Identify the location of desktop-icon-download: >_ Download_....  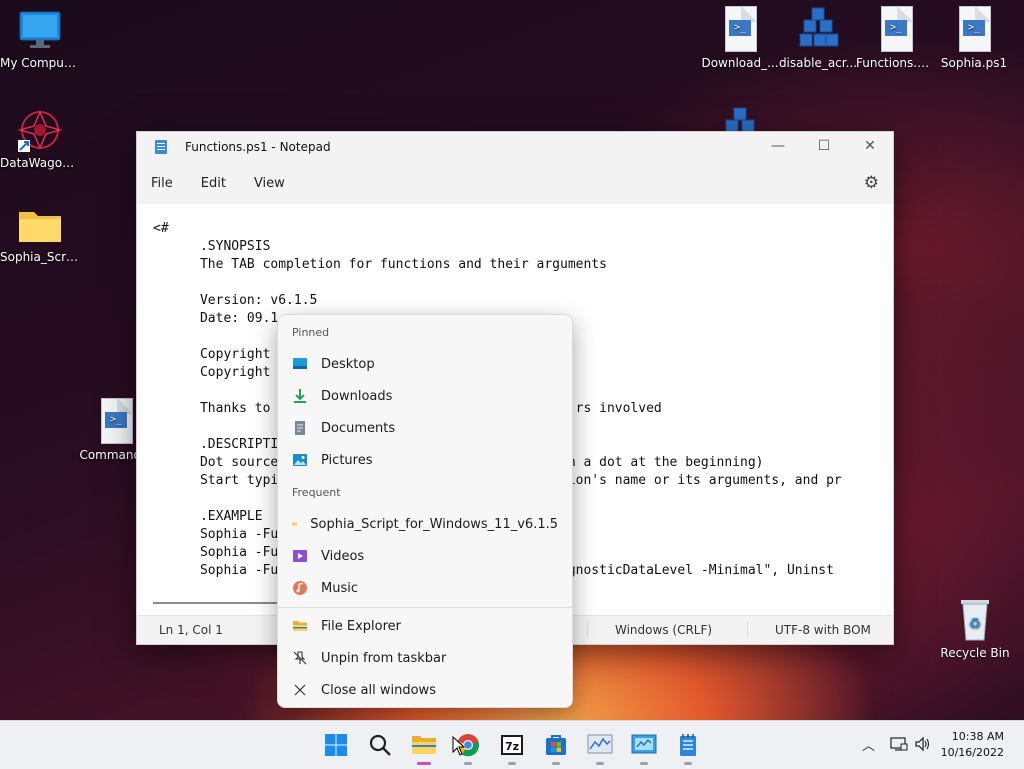
(740, 38).